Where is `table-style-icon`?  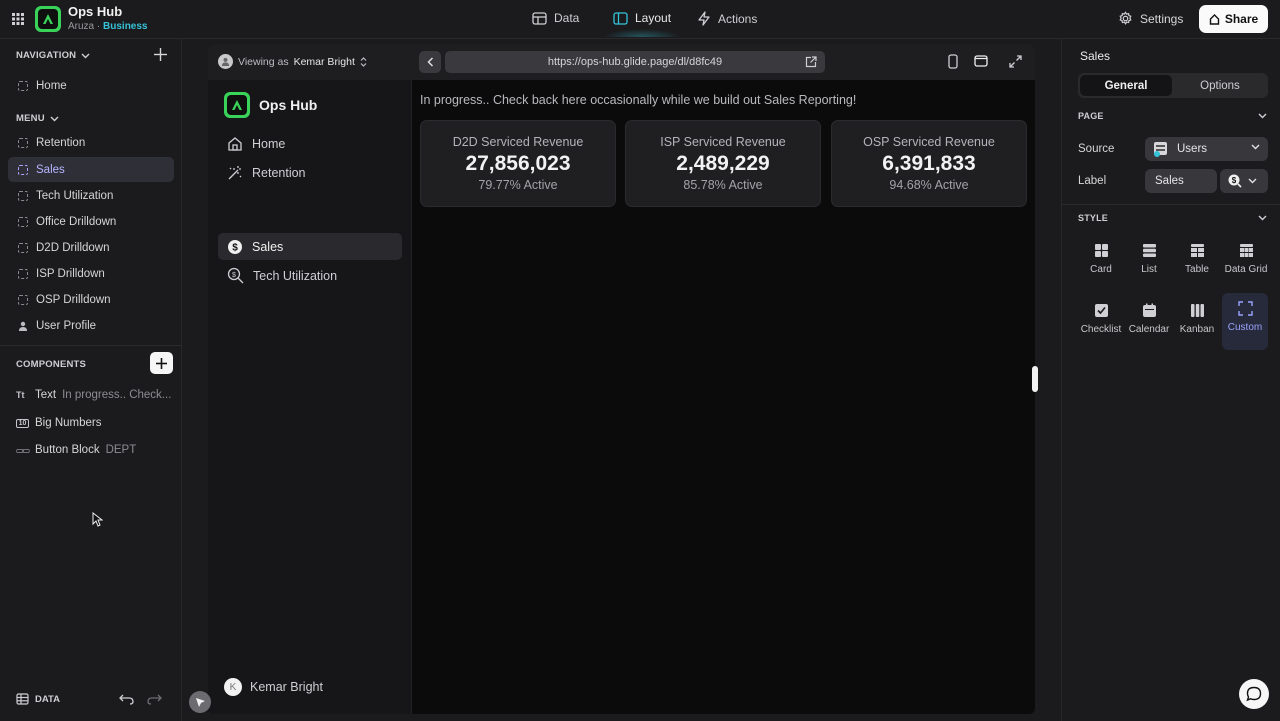
table-style-icon is located at coordinates (1197, 250).